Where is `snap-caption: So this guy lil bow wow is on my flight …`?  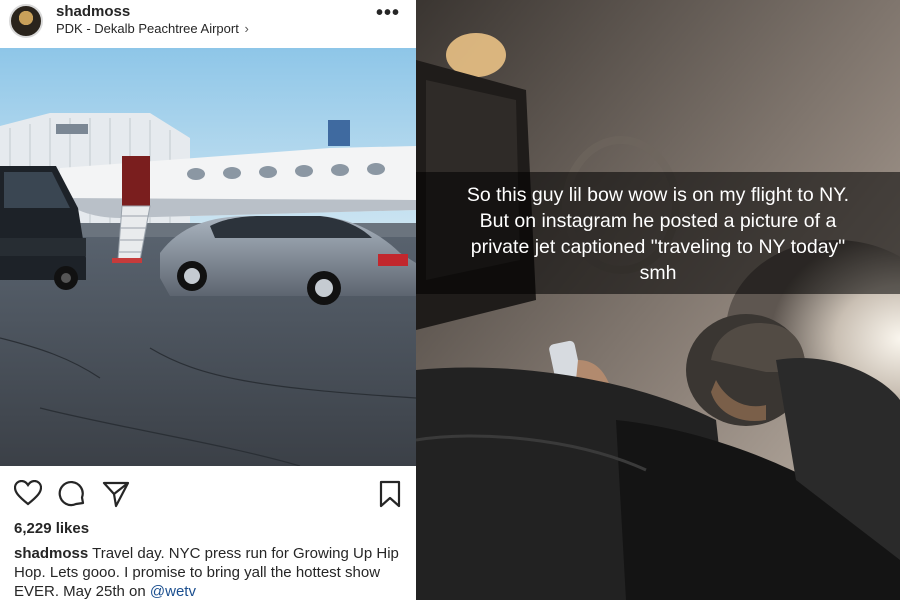 snap-caption: So this guy lil bow wow is on my flight … is located at coordinates (658, 234).